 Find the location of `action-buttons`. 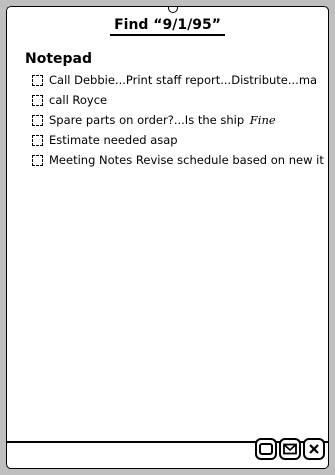

action-buttons is located at coordinates (290, 449).